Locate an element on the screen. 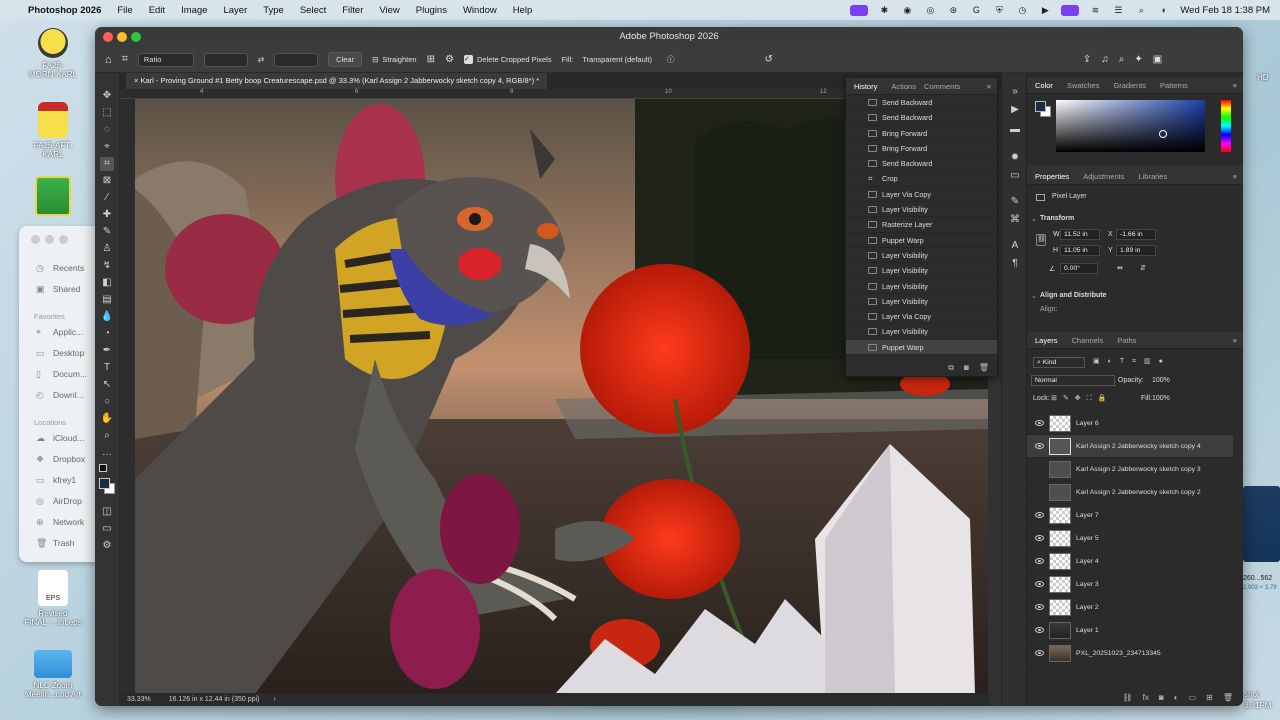 The width and height of the screenshot is (1280, 720). menu-layer: Layer is located at coordinates (235, 10).